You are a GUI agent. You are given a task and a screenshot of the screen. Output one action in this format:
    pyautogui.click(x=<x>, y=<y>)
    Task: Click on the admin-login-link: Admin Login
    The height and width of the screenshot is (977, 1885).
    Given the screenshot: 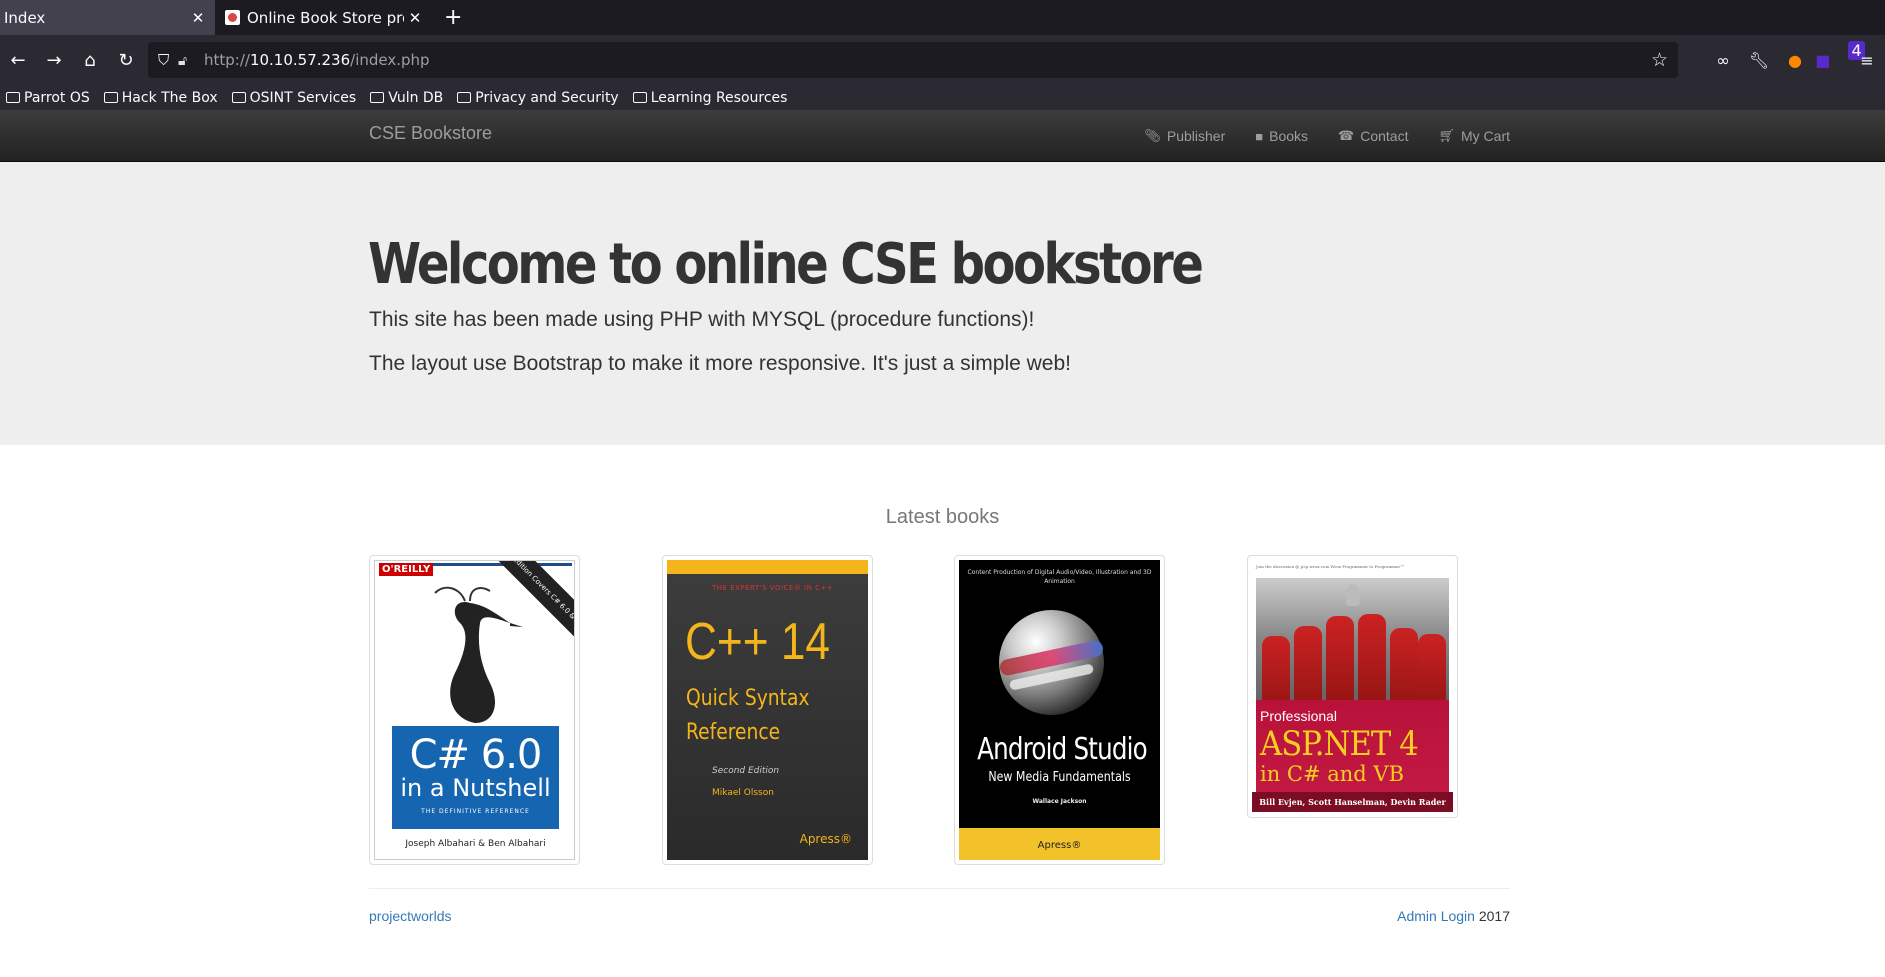 What is the action you would take?
    pyautogui.click(x=1436, y=916)
    